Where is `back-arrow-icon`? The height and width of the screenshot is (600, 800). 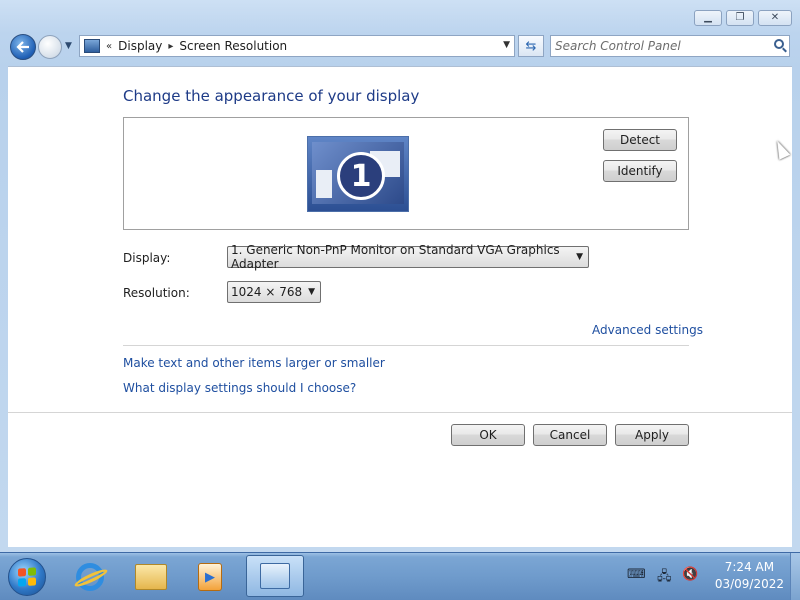 back-arrow-icon is located at coordinates (22, 47).